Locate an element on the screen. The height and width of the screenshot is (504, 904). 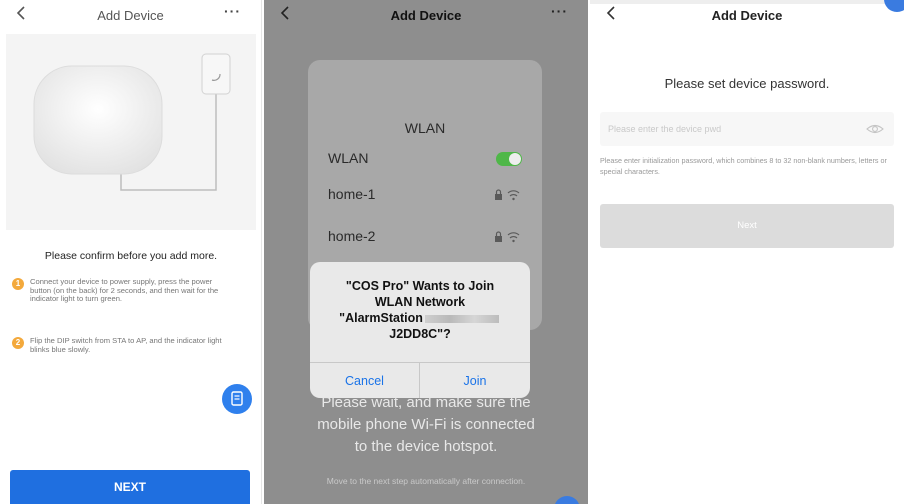
password-field is located at coordinates (747, 129).